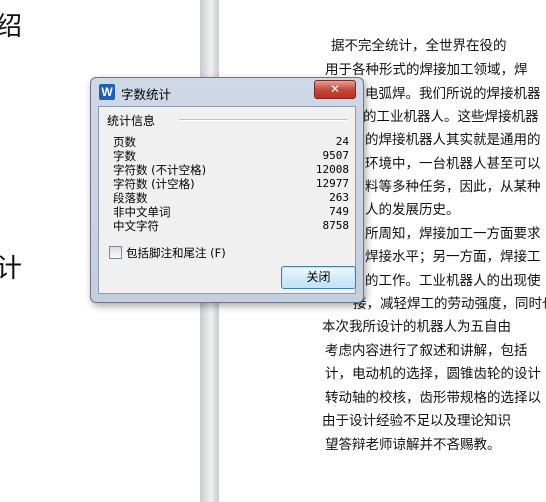 This screenshot has height=502, width=546. Describe the element at coordinates (133, 120) in the screenshot. I see `stats-group-title: 统计信息` at that location.